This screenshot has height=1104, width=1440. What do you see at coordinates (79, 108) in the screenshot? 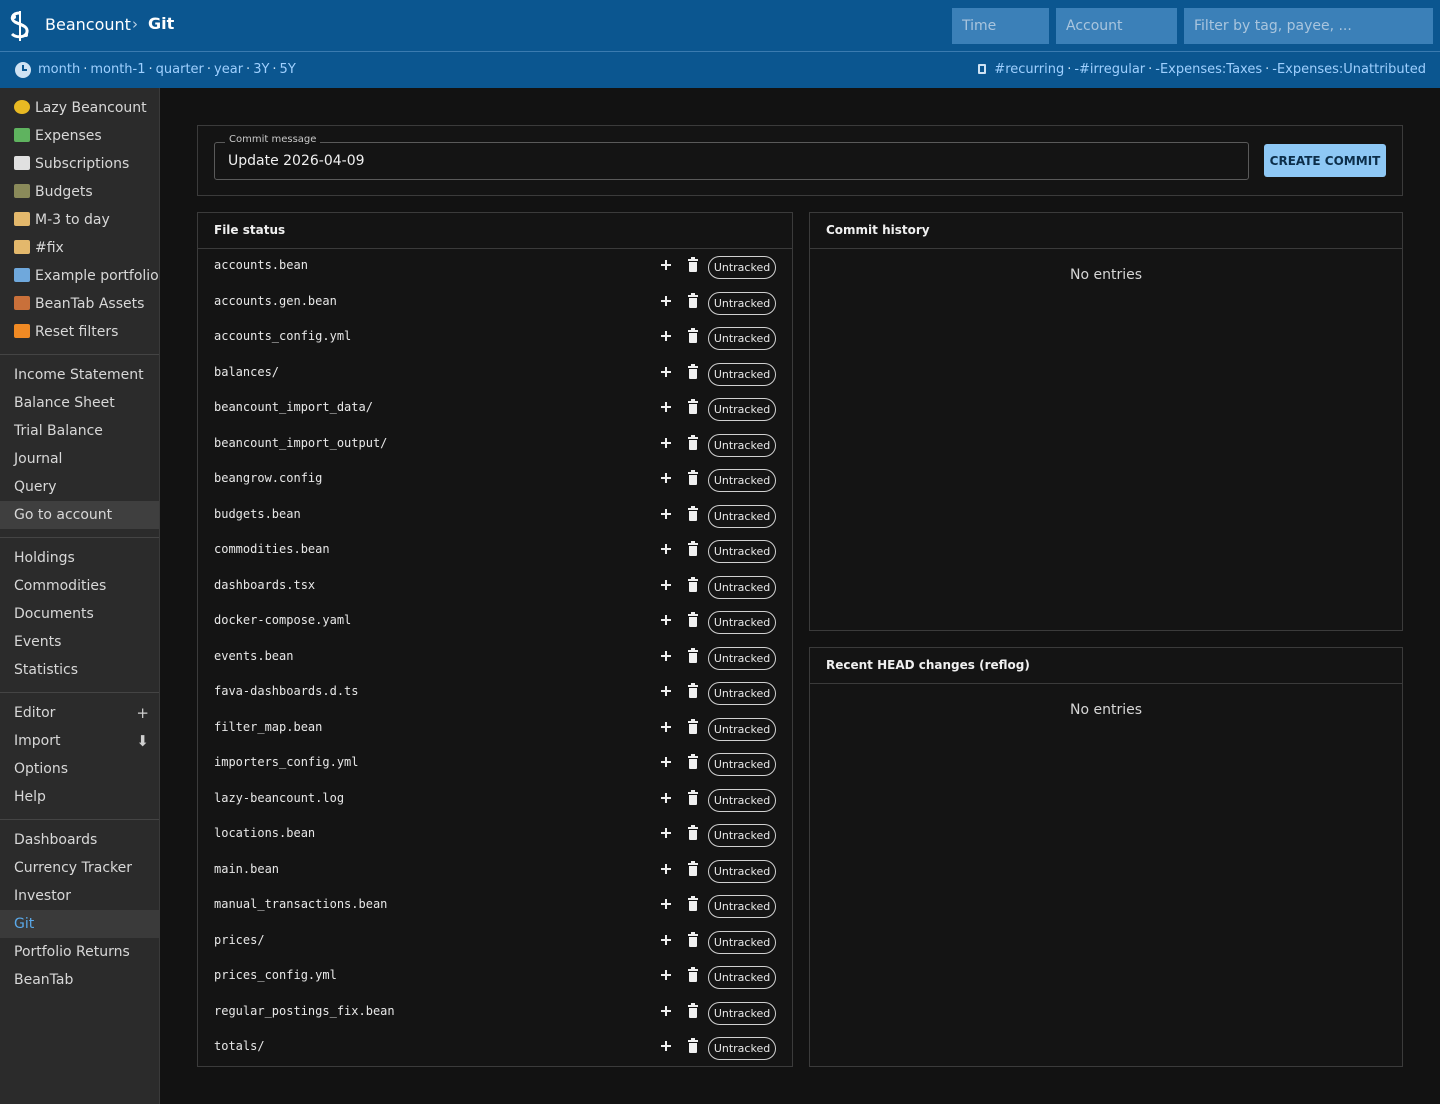
I see `sidebar-item-link: Lazy Beancount` at bounding box center [79, 108].